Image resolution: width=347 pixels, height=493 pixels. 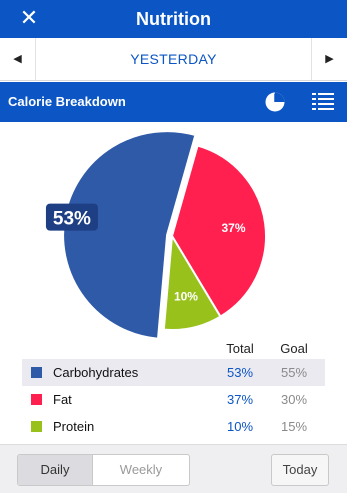 I want to click on goal-column-header: Goal, so click(x=294, y=348).